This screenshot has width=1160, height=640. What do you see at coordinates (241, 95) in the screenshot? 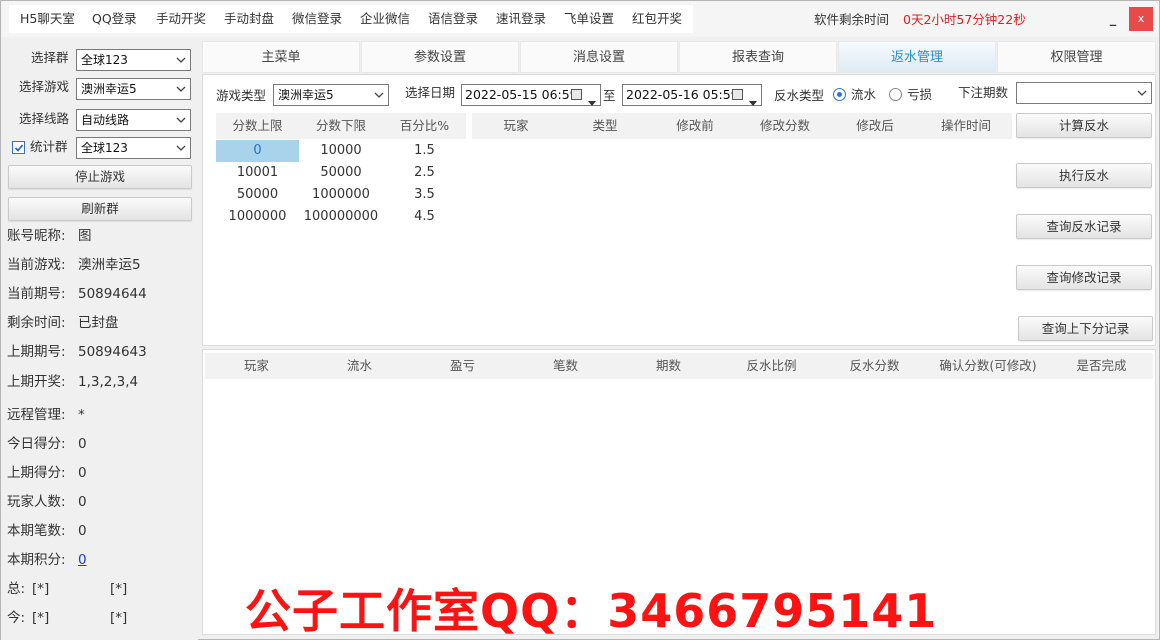
I see `game-type-label: 游戏类型` at bounding box center [241, 95].